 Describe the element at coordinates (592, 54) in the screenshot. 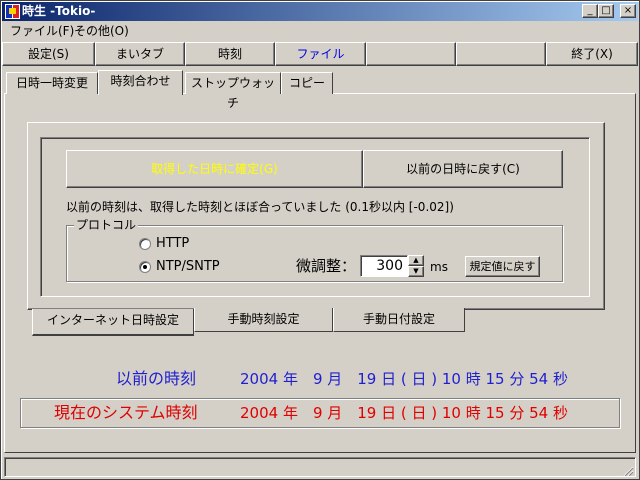

I see `exit-button: 終了(X)` at that location.